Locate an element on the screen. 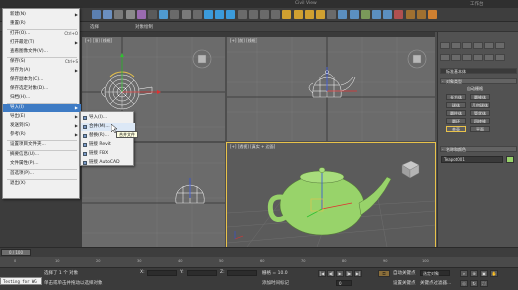  play-button: ▶ is located at coordinates (340, 273).